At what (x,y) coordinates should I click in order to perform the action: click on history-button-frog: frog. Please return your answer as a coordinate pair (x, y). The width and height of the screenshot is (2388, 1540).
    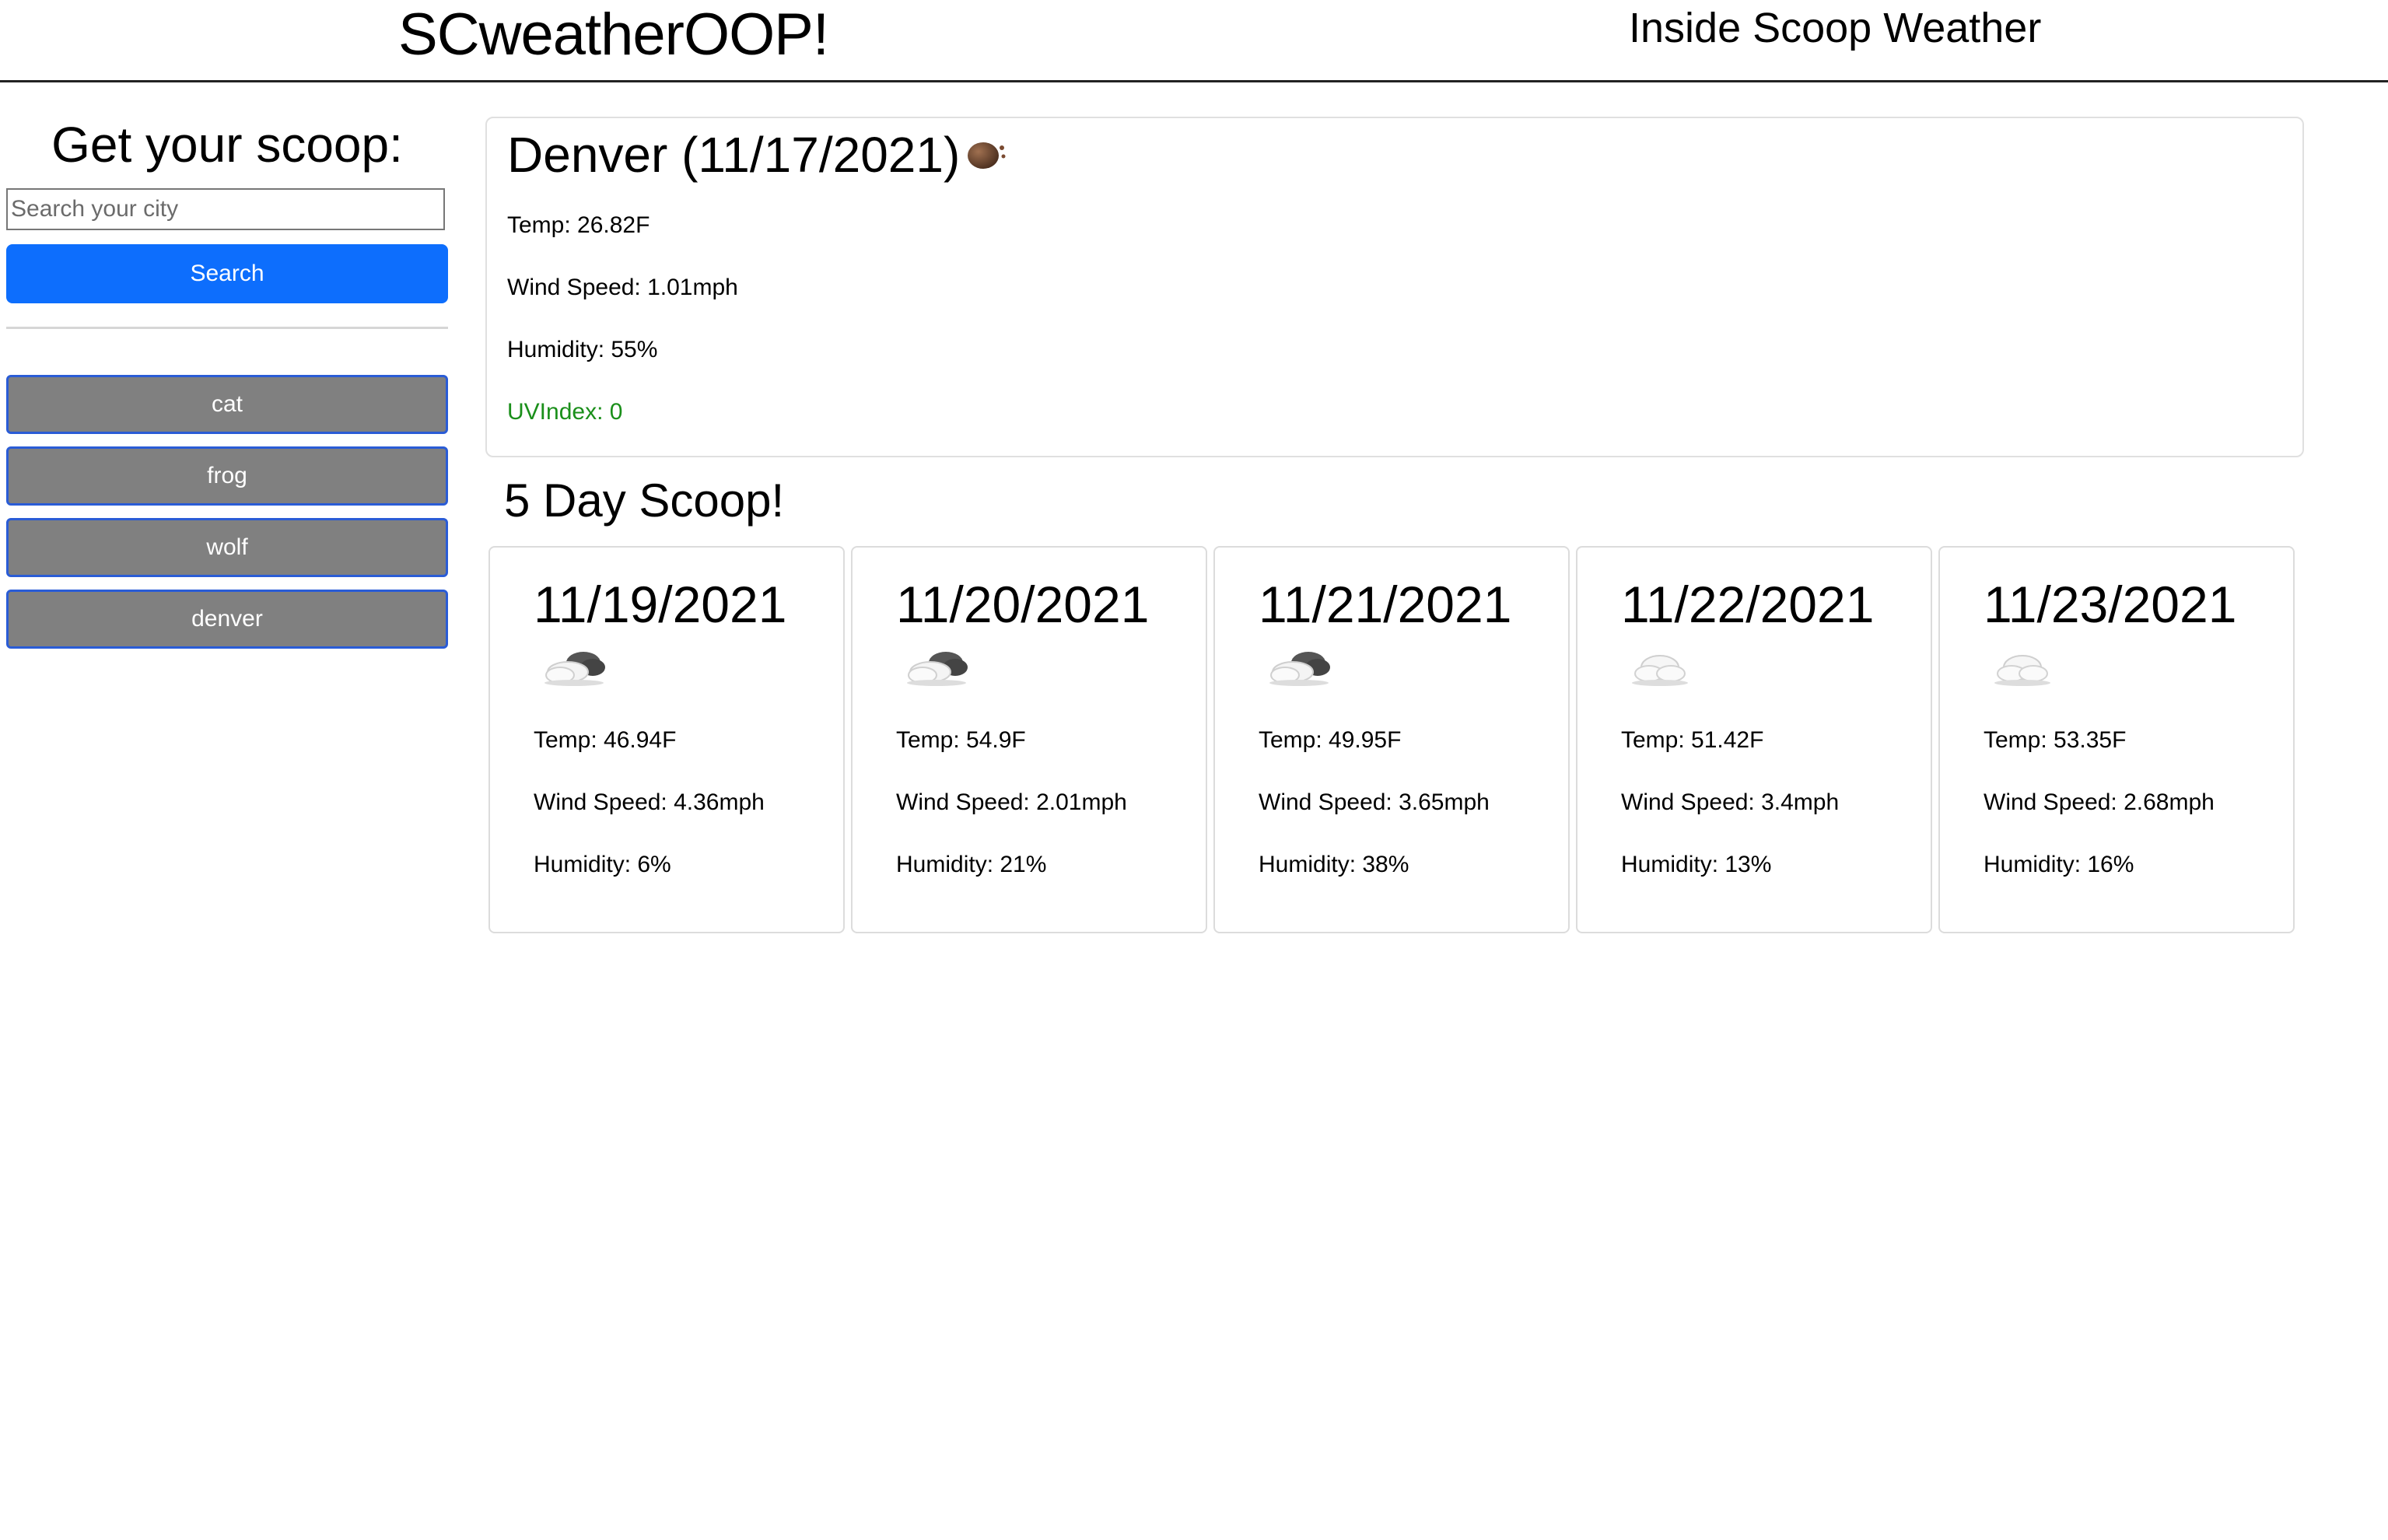
    Looking at the image, I should click on (227, 476).